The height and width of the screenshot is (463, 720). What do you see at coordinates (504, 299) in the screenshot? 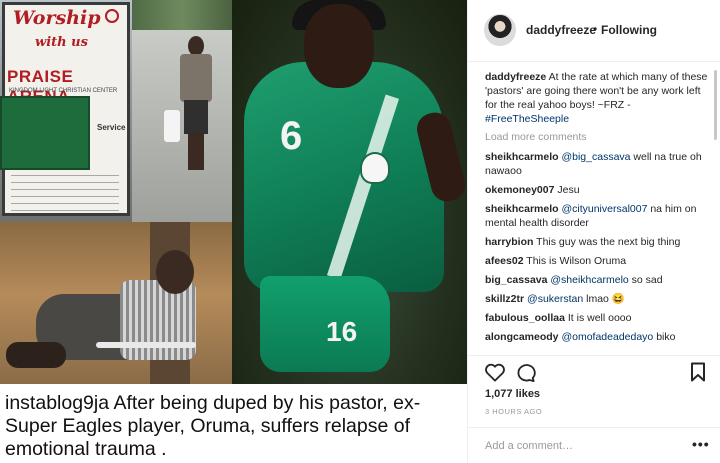
I see `comment-username: skillz2tr` at bounding box center [504, 299].